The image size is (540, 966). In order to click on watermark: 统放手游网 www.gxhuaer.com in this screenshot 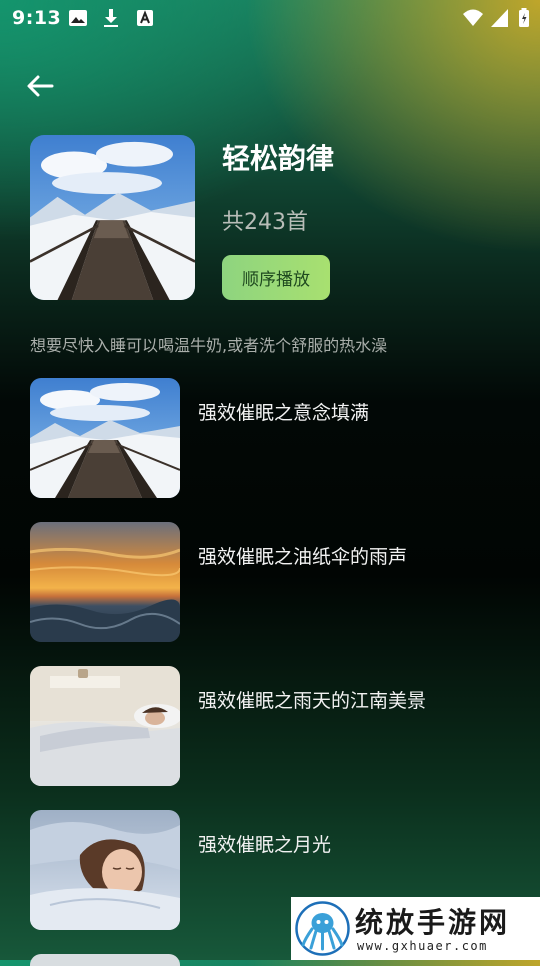, I will do `click(415, 928)`.